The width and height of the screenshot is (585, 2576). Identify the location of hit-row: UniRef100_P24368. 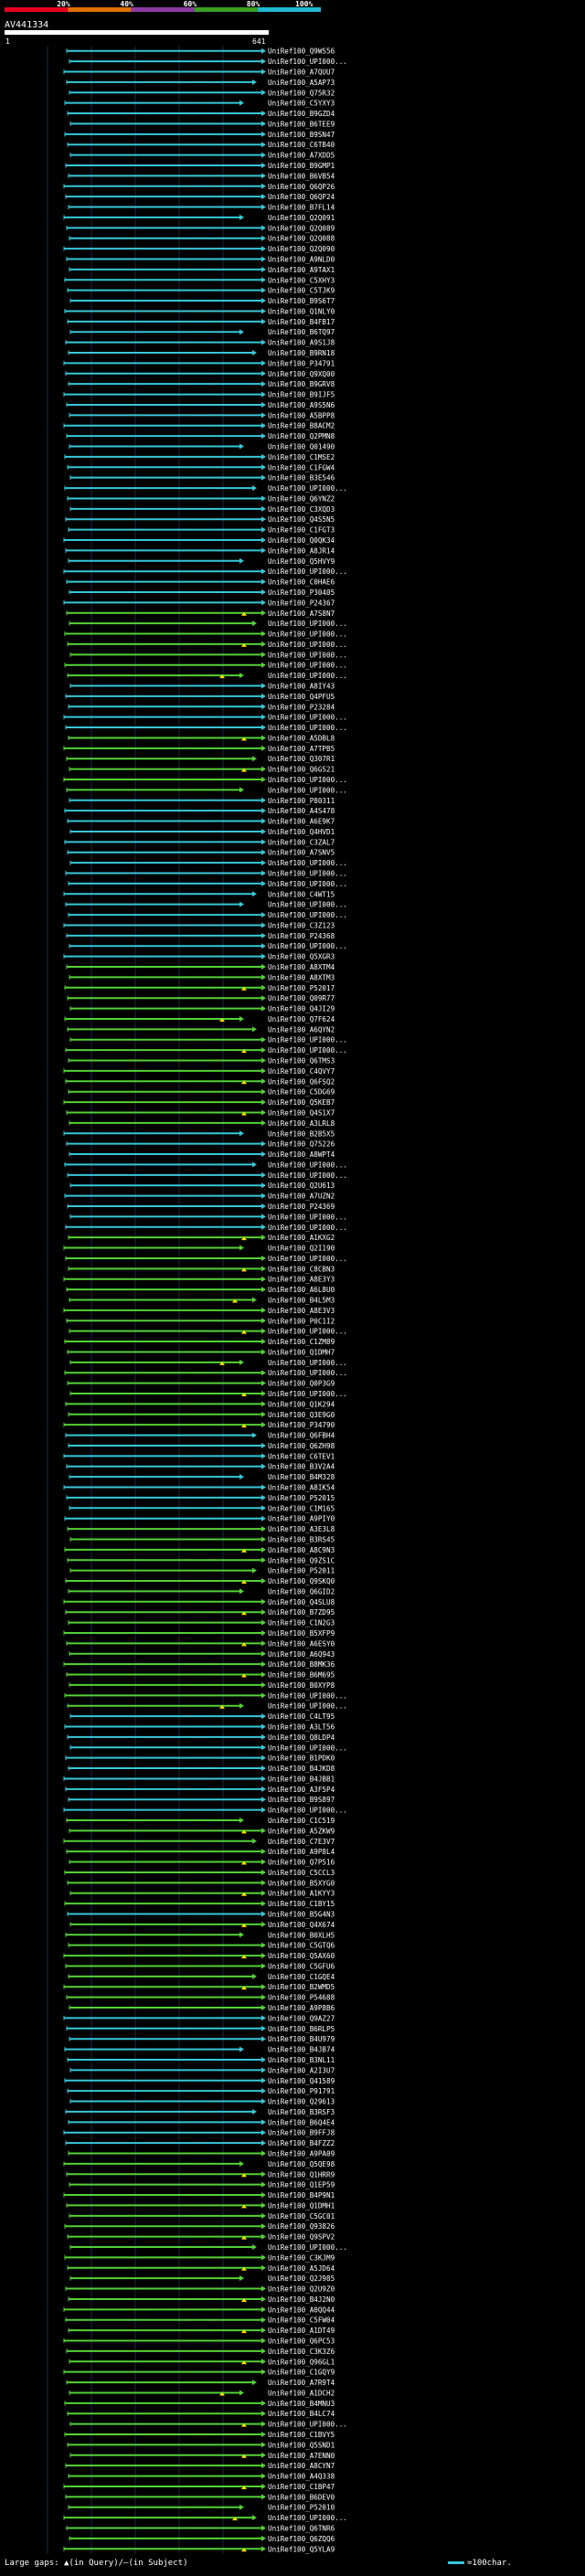
(201, 936).